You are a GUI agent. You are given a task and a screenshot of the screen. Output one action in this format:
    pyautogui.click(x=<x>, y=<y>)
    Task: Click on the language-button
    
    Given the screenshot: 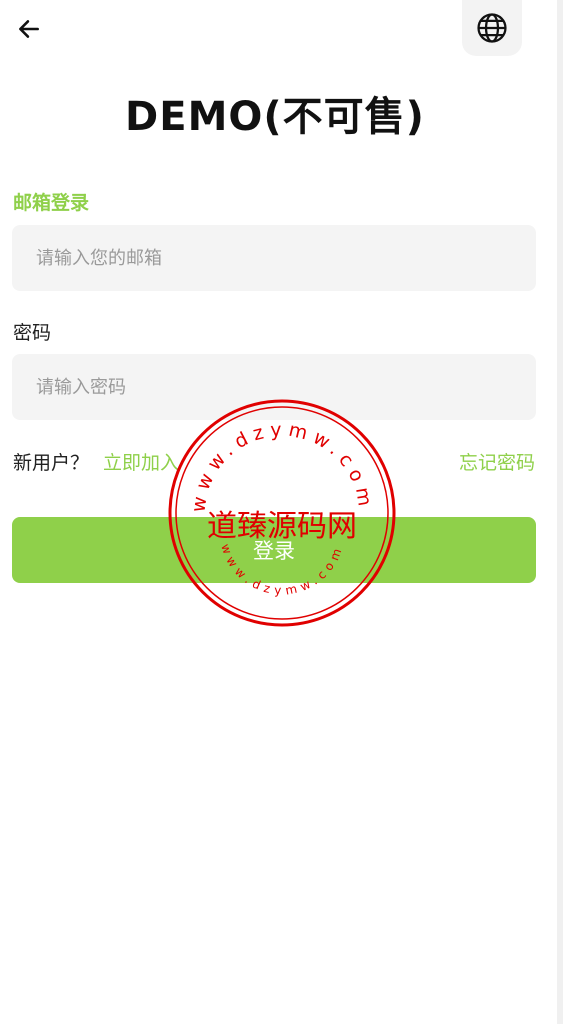 What is the action you would take?
    pyautogui.click(x=492, y=28)
    